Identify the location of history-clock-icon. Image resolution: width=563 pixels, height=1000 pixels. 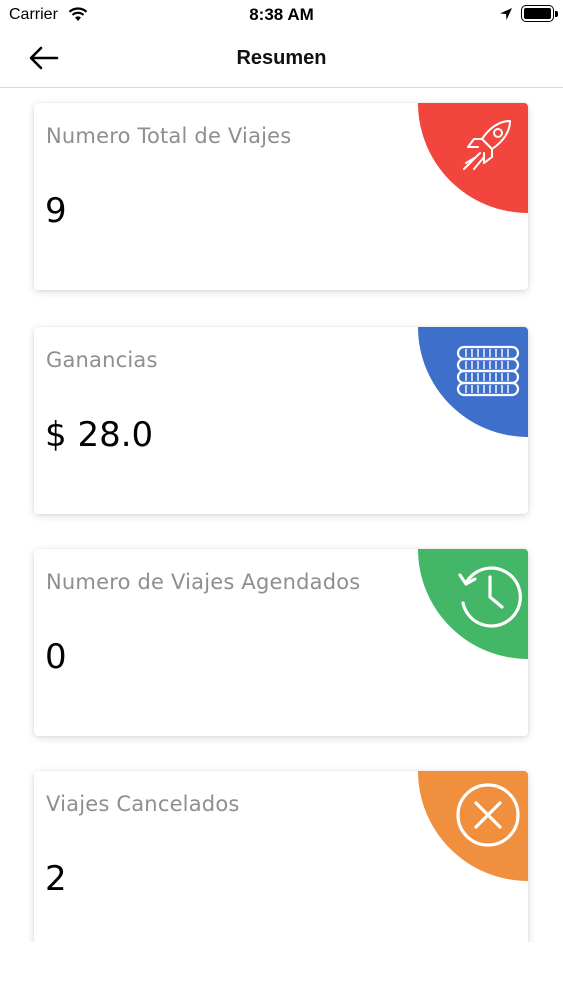
(490, 597).